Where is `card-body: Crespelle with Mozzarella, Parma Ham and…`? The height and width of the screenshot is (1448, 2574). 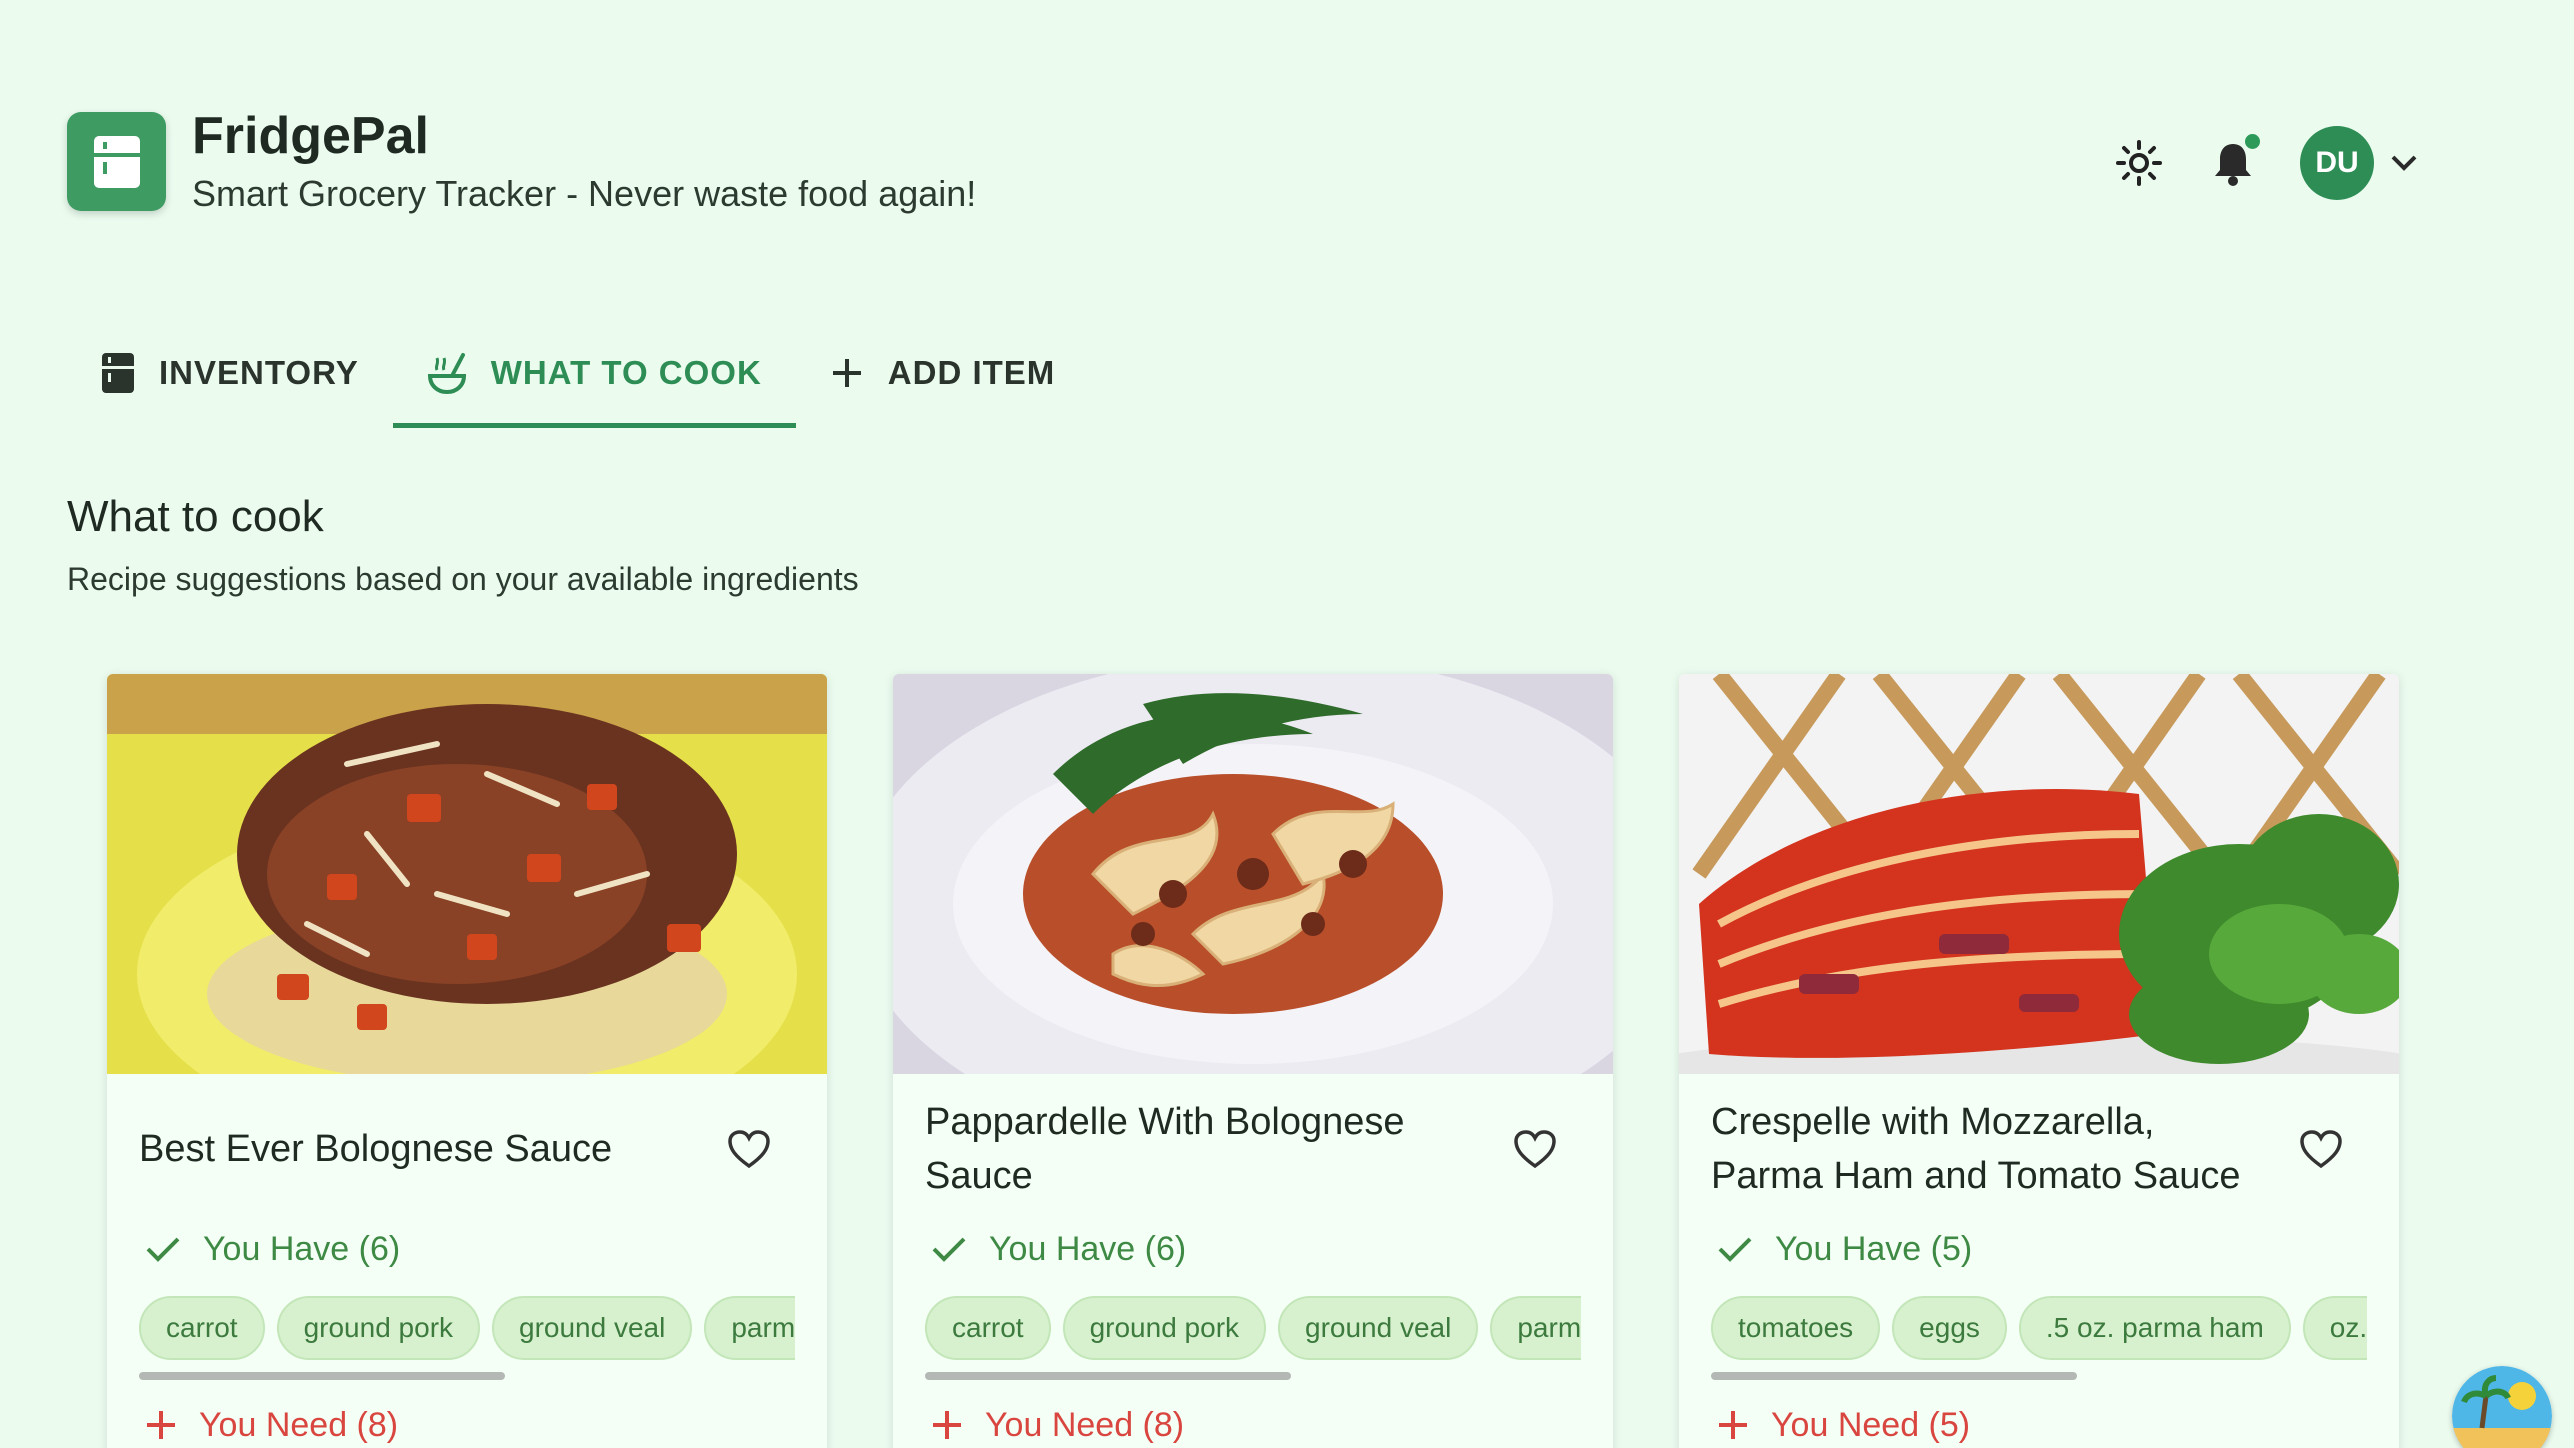 card-body: Crespelle with Mozzarella, Parma Ham and… is located at coordinates (2039, 1261).